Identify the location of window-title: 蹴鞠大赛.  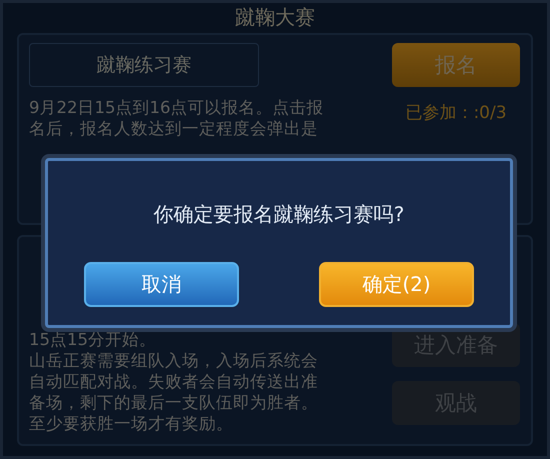
(275, 18).